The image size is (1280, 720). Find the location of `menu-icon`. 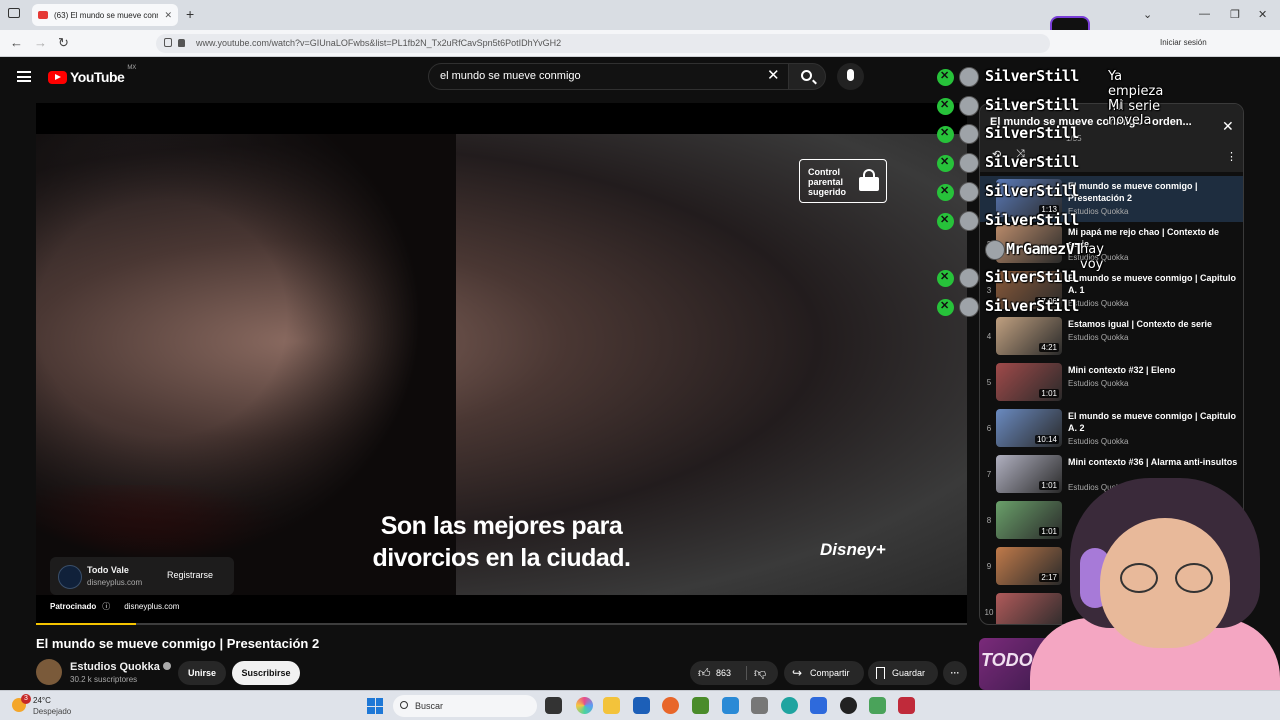

menu-icon is located at coordinates (24, 76).